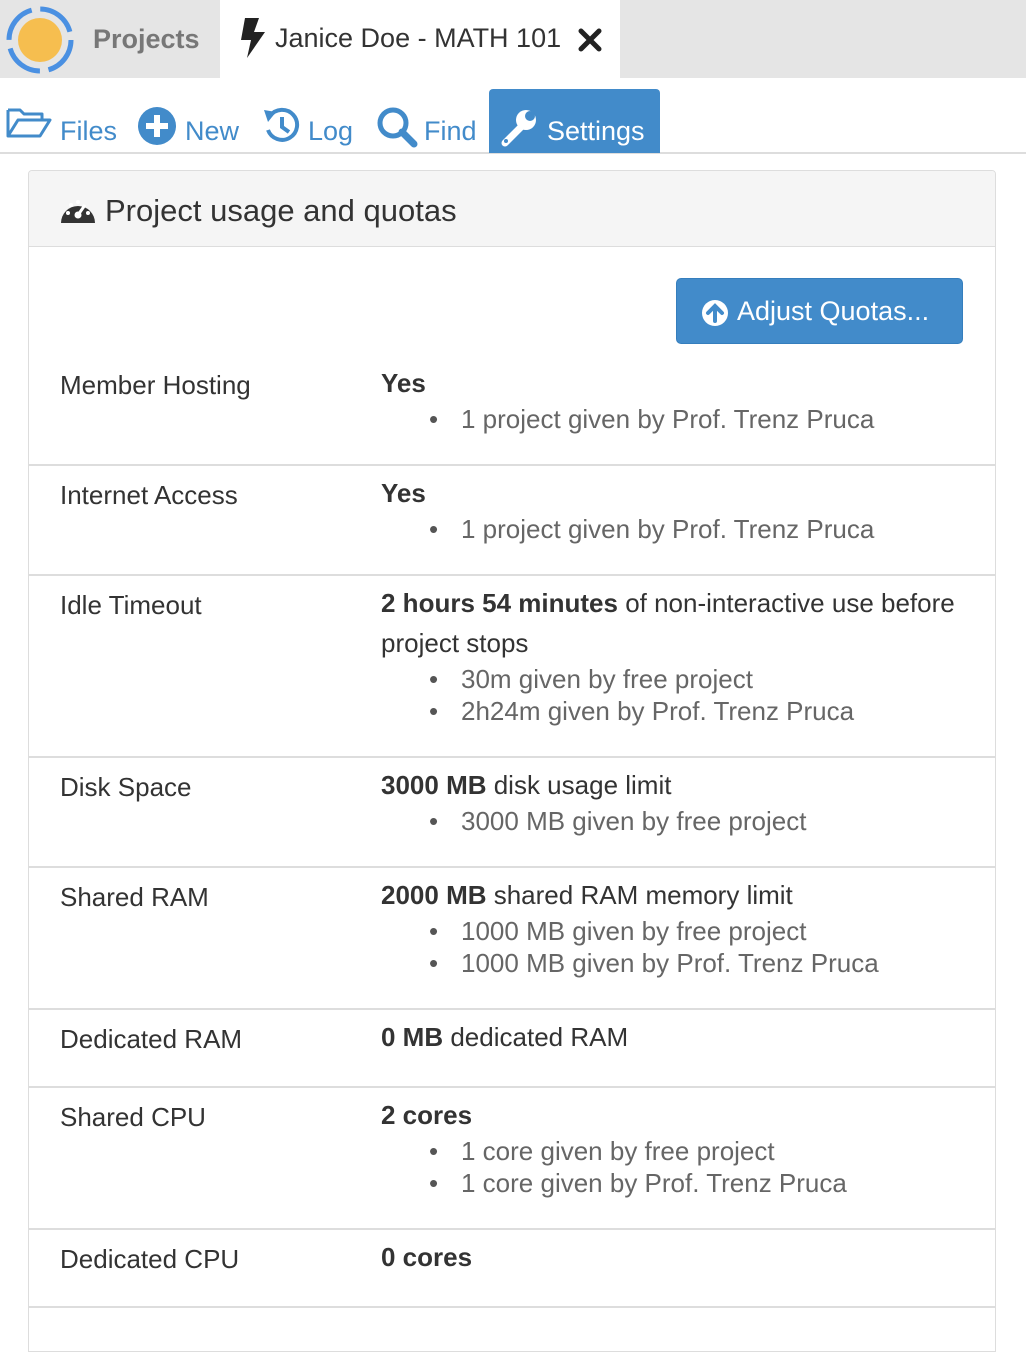  I want to click on nav-settings: Settings, so click(574, 121).